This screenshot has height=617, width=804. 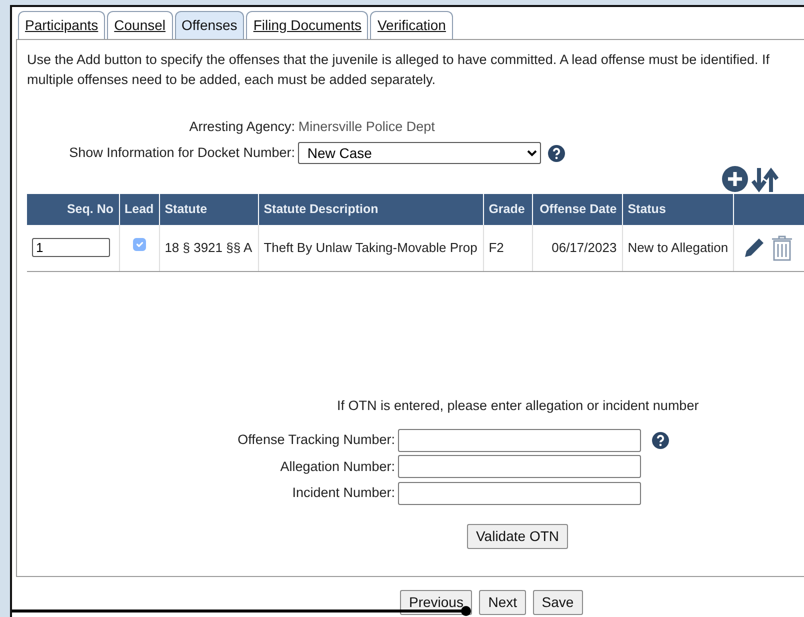 What do you see at coordinates (62, 25) in the screenshot?
I see `tab: Participants` at bounding box center [62, 25].